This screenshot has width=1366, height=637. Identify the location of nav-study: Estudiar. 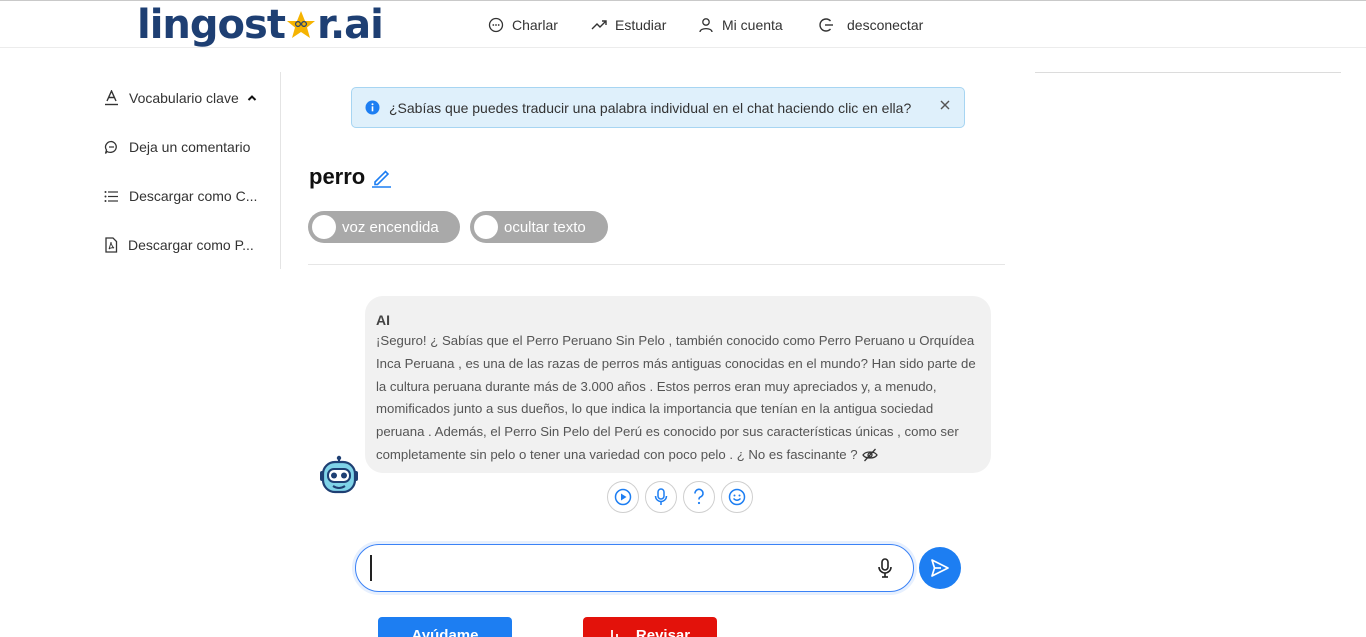
(628, 24).